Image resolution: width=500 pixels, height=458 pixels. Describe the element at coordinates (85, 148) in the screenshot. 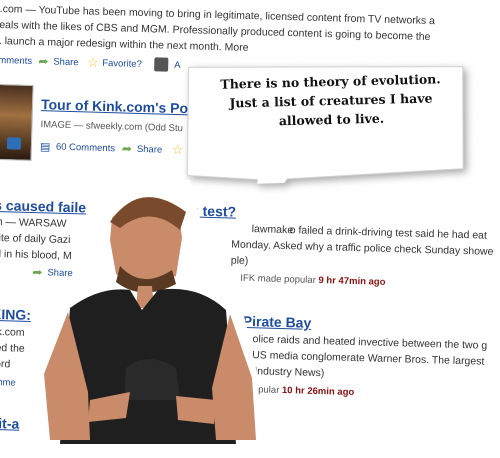

I see `story2-comments-link: 60 Comments` at that location.